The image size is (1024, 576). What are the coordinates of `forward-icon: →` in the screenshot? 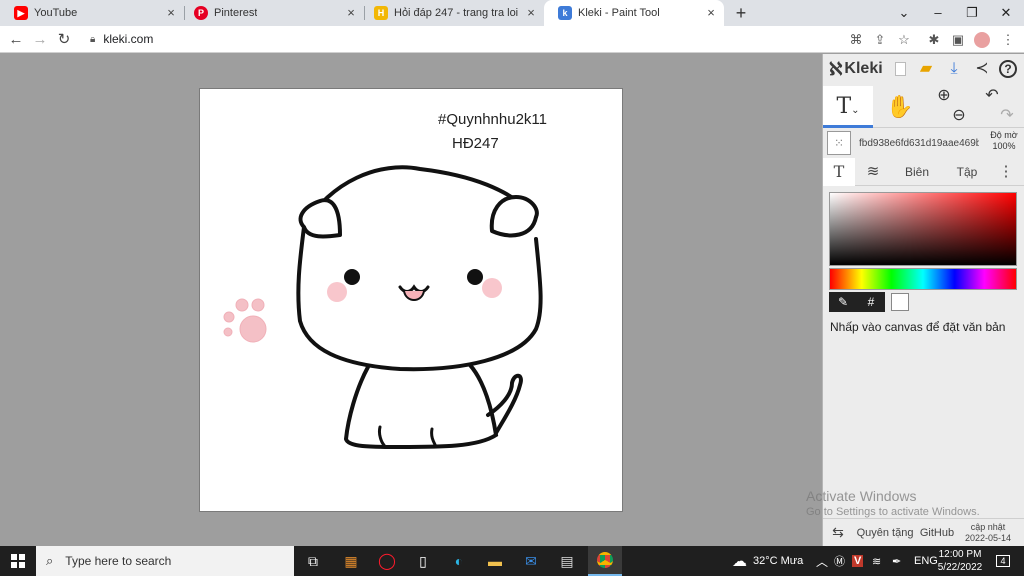 It's located at (40, 40).